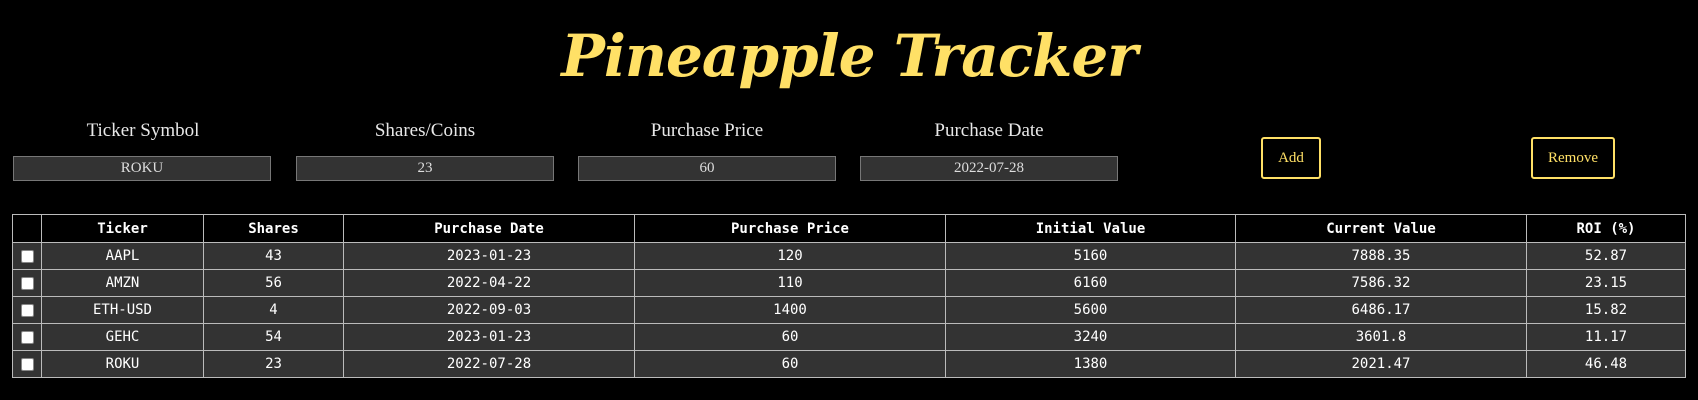 This screenshot has width=1698, height=400. I want to click on cell-initial-value: 6160, so click(1090, 283).